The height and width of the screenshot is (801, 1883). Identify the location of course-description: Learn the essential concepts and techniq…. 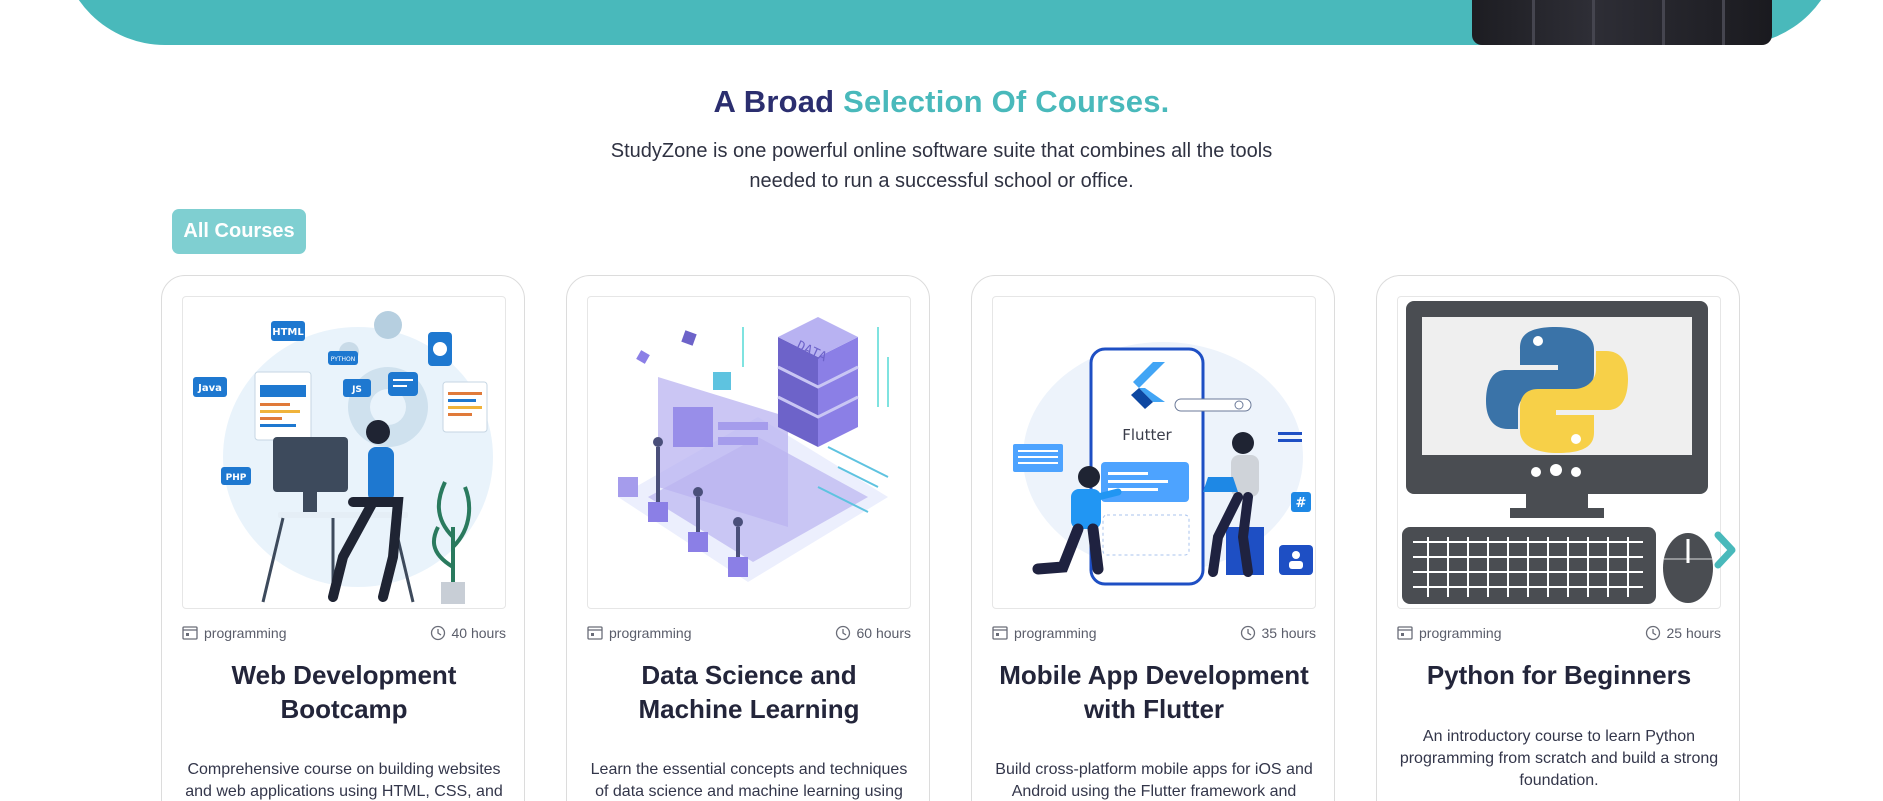
(749, 780).